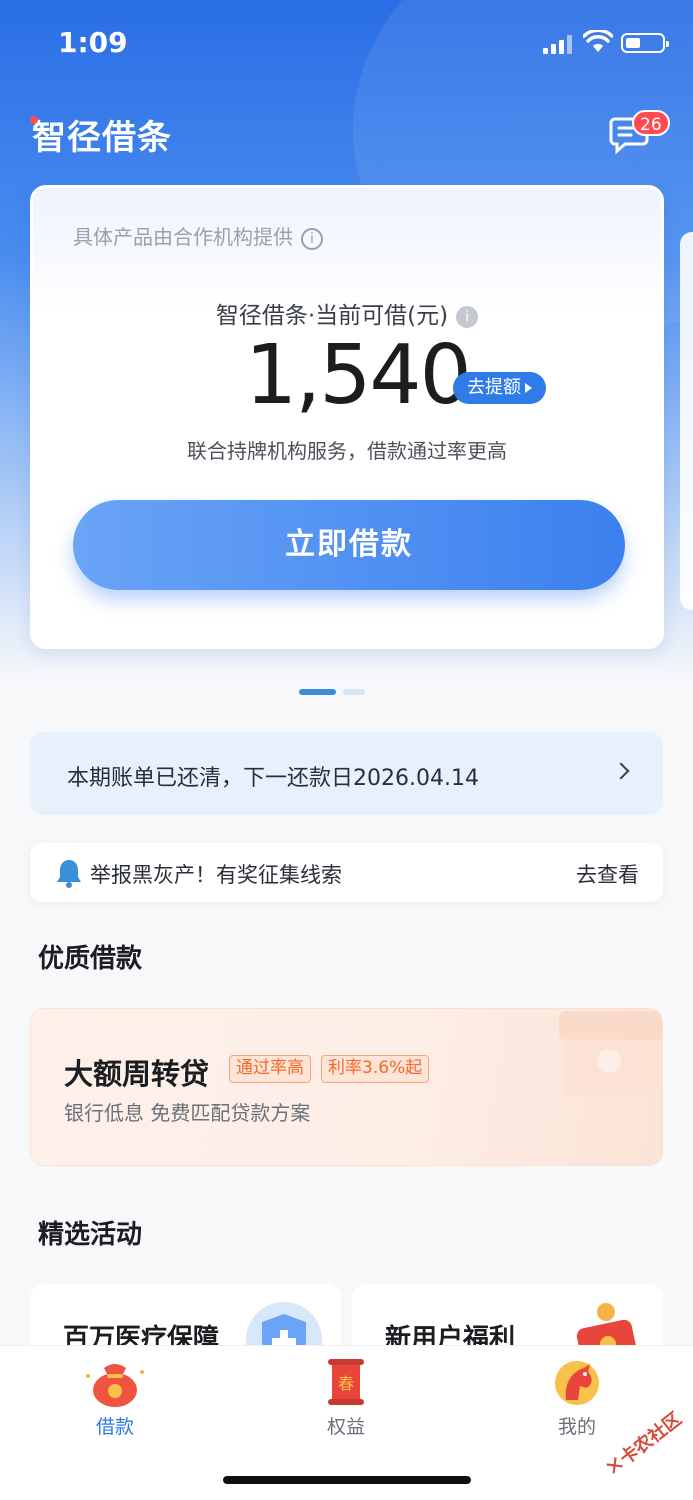 Image resolution: width=693 pixels, height=1500 pixels. What do you see at coordinates (358, 375) in the screenshot?
I see `available-amount: 1,540` at bounding box center [358, 375].